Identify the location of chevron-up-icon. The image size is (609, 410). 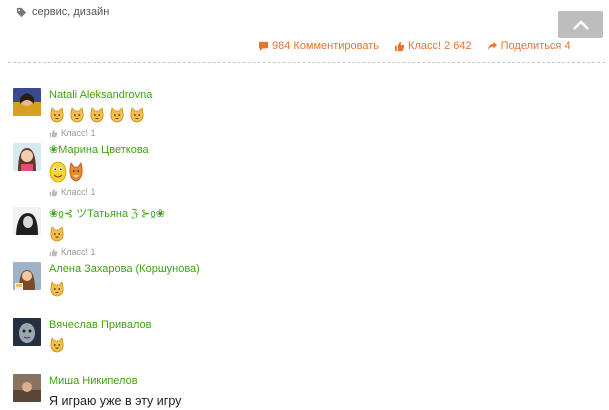
(580, 24).